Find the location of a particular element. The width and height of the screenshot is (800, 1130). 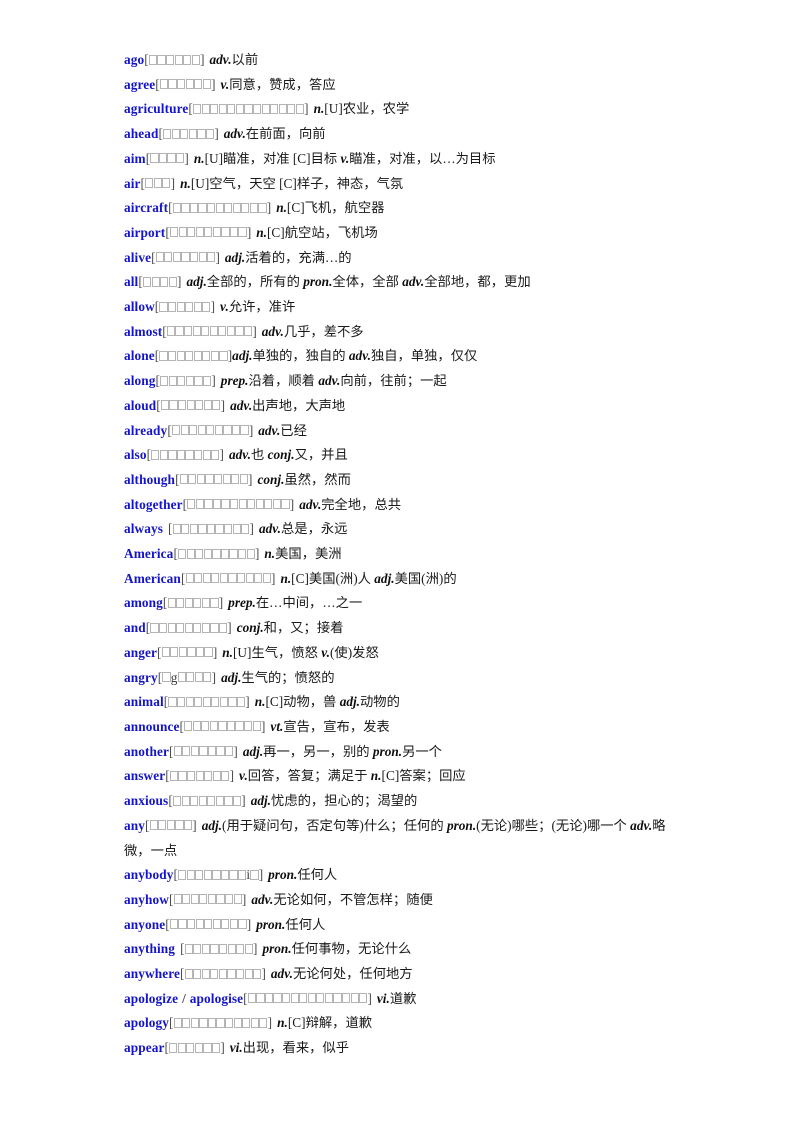

entry-headword: airport is located at coordinates (144, 232).